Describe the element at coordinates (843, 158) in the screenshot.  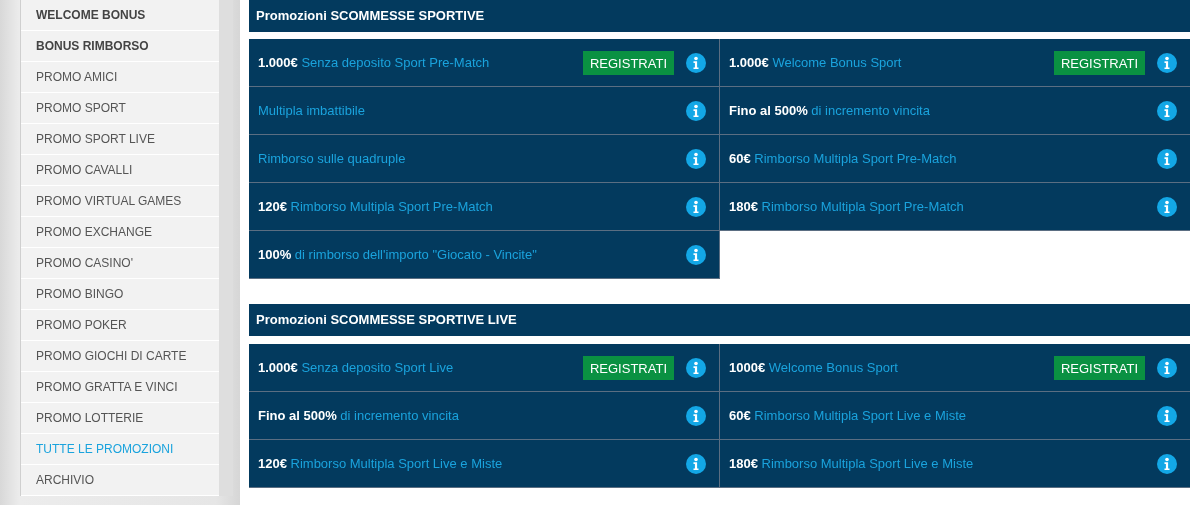
I see `promo-text: 60€ Rimborso Multipla Sport Pre-Match` at that location.